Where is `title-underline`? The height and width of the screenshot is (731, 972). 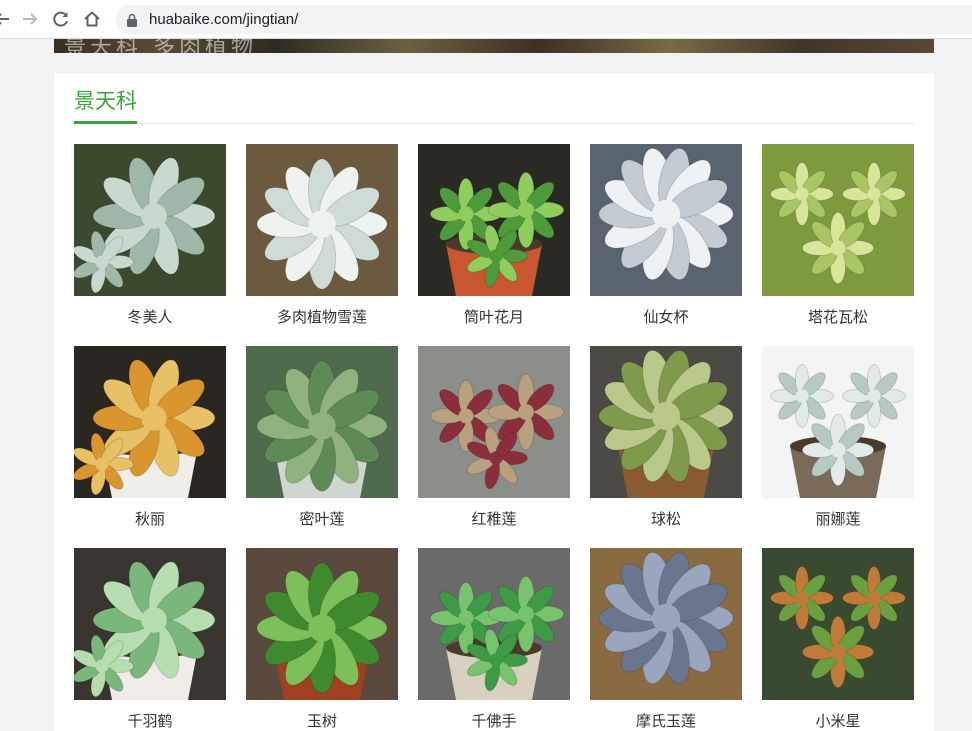 title-underline is located at coordinates (105, 122).